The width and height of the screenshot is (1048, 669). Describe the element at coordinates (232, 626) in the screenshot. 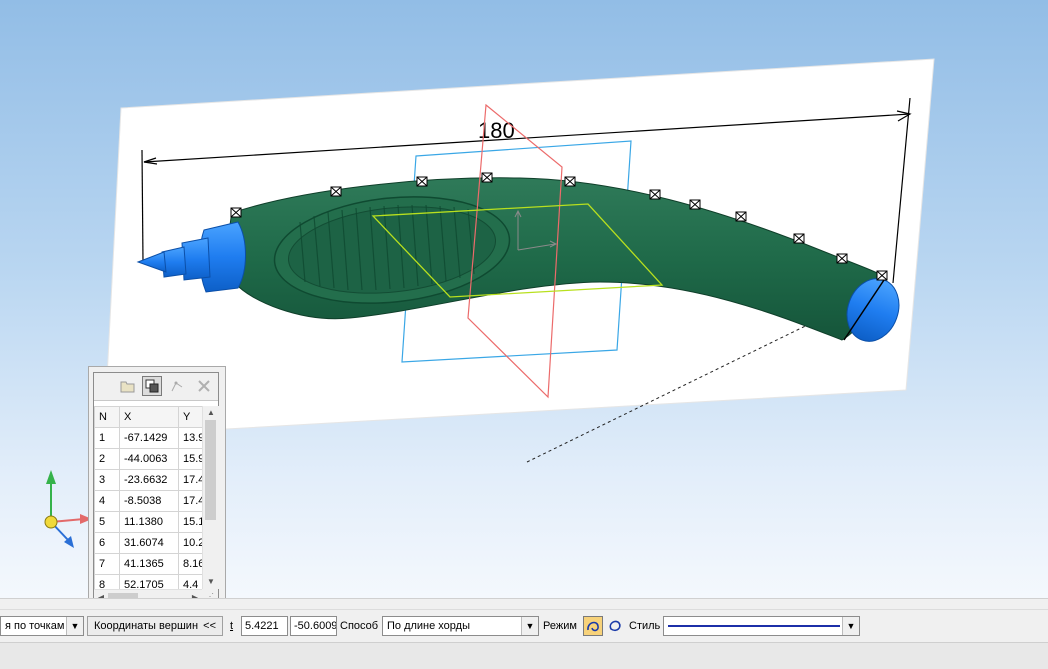

I see `t-label: t` at that location.